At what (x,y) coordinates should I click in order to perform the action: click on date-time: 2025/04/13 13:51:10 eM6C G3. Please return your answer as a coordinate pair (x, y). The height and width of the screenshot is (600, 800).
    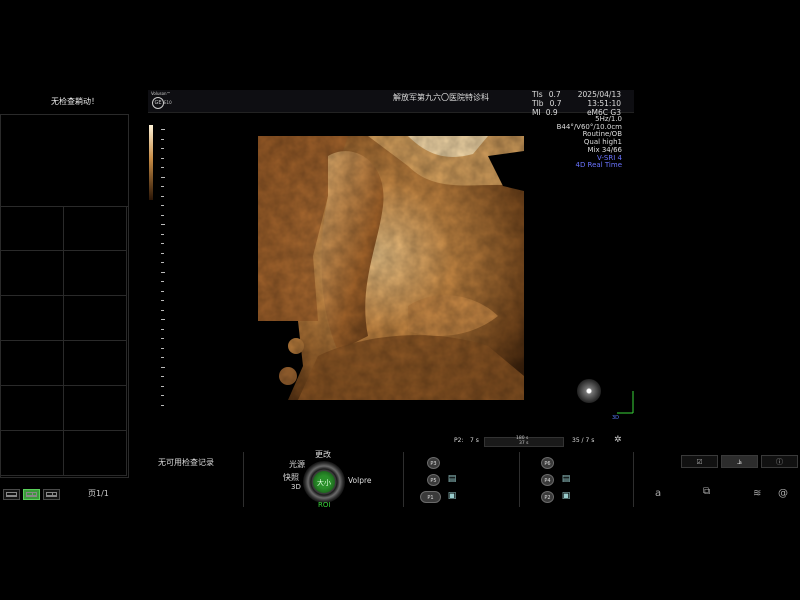
    Looking at the image, I should click on (598, 103).